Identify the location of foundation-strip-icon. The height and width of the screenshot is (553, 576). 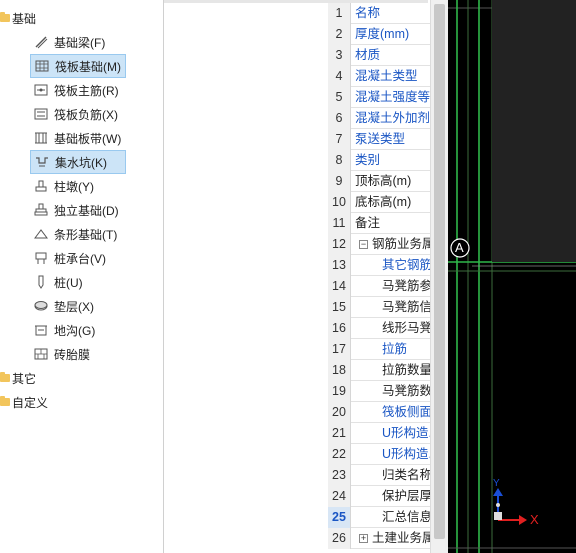
(41, 138).